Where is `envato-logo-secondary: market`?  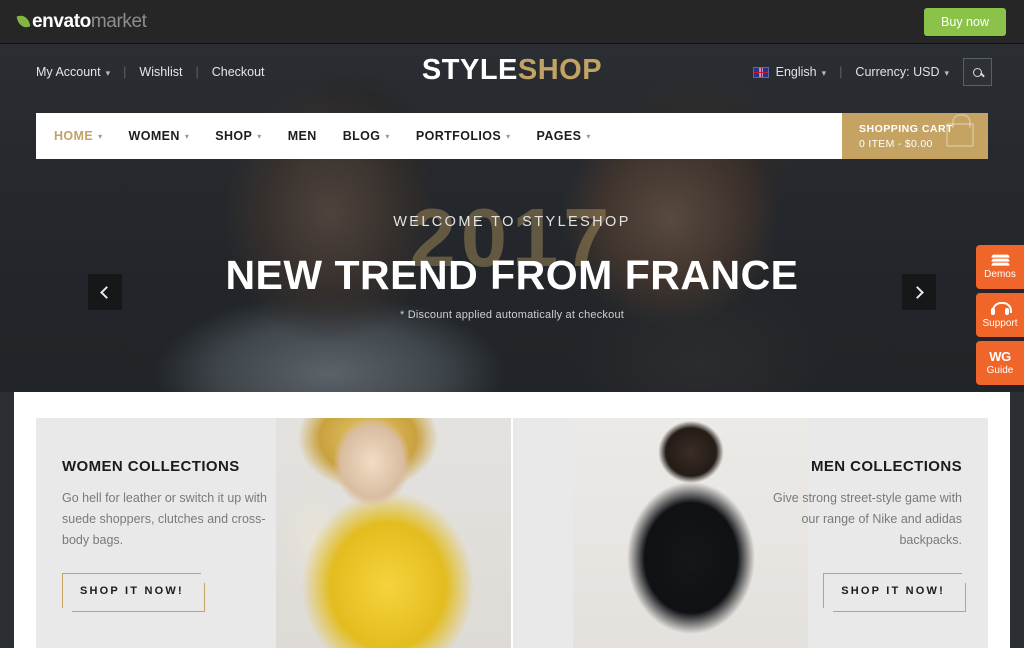
envato-logo-secondary: market is located at coordinates (118, 21).